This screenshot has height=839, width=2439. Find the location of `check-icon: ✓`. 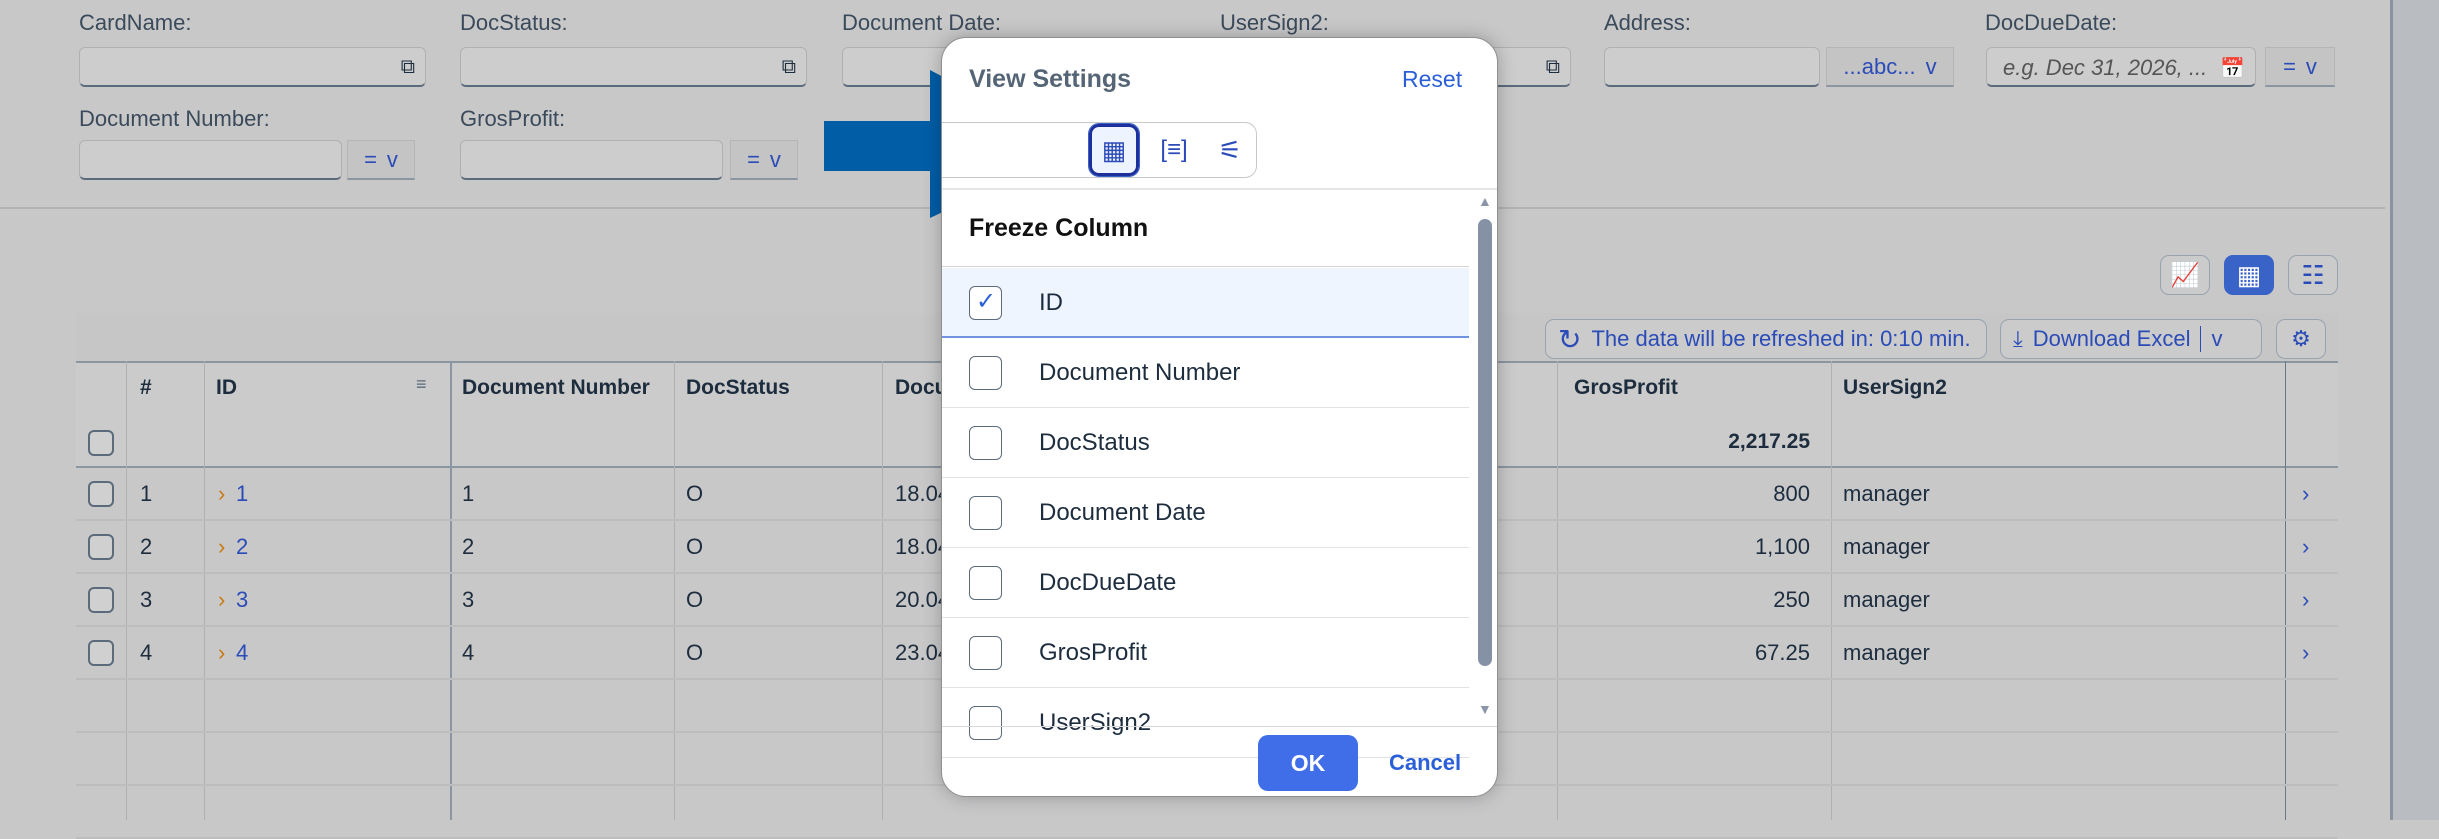

check-icon: ✓ is located at coordinates (986, 301).